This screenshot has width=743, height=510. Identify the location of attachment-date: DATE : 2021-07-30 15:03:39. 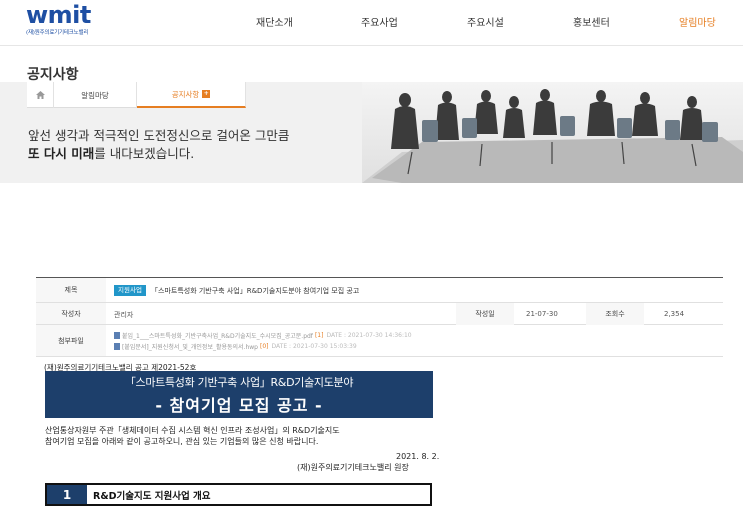
(314, 346).